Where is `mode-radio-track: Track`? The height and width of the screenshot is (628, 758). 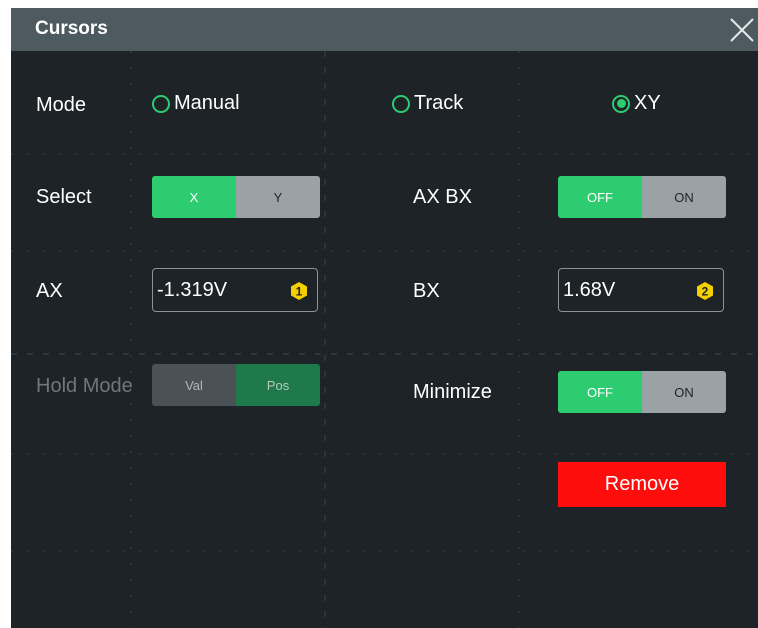
mode-radio-track: Track is located at coordinates (427, 103).